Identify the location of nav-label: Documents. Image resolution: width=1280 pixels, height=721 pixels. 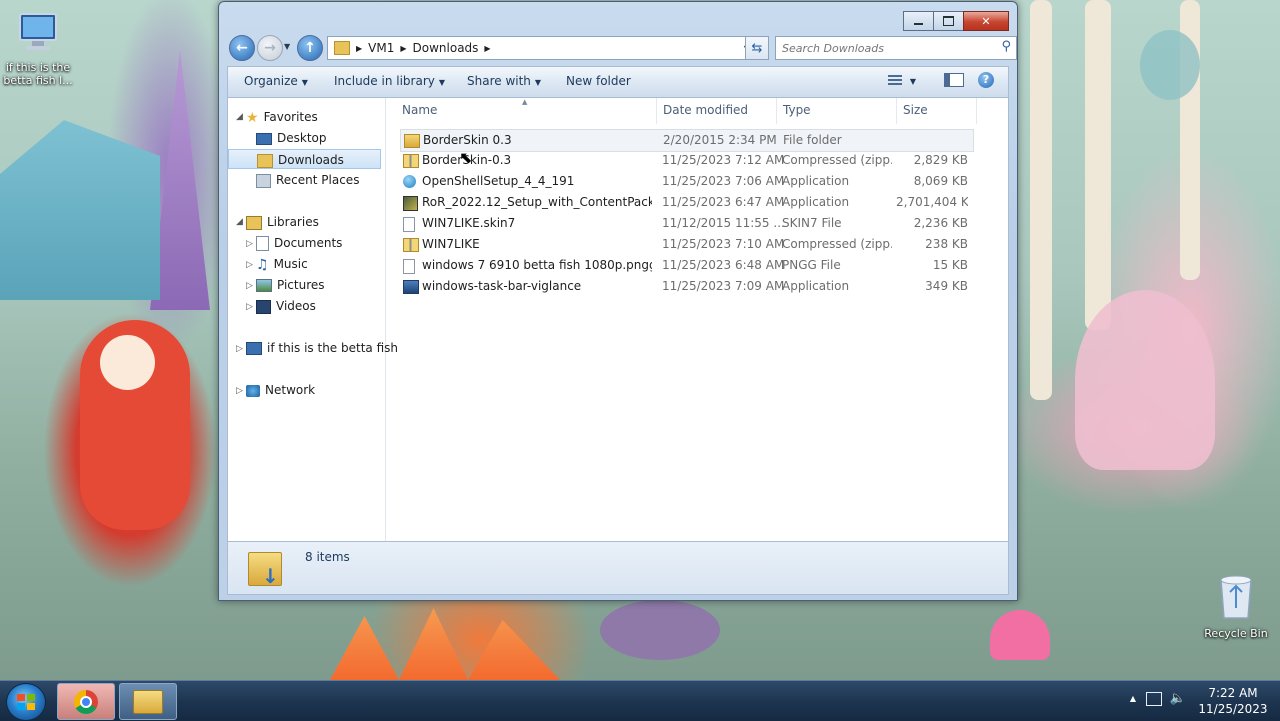
(308, 243).